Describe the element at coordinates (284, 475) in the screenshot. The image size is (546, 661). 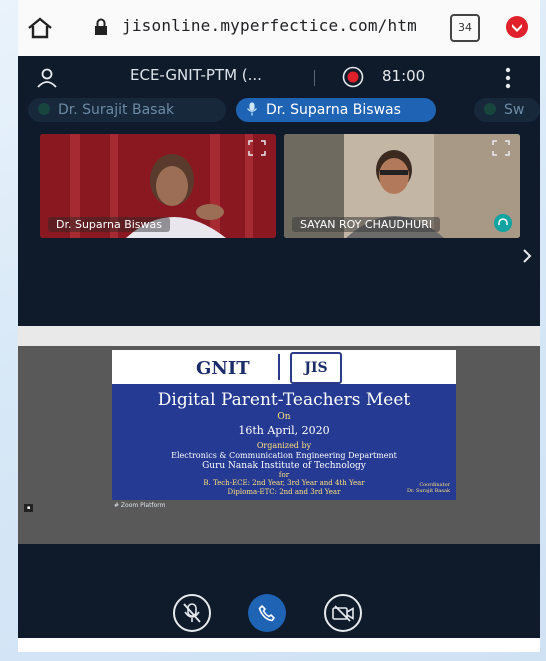
I see `slide-for-label: for` at that location.